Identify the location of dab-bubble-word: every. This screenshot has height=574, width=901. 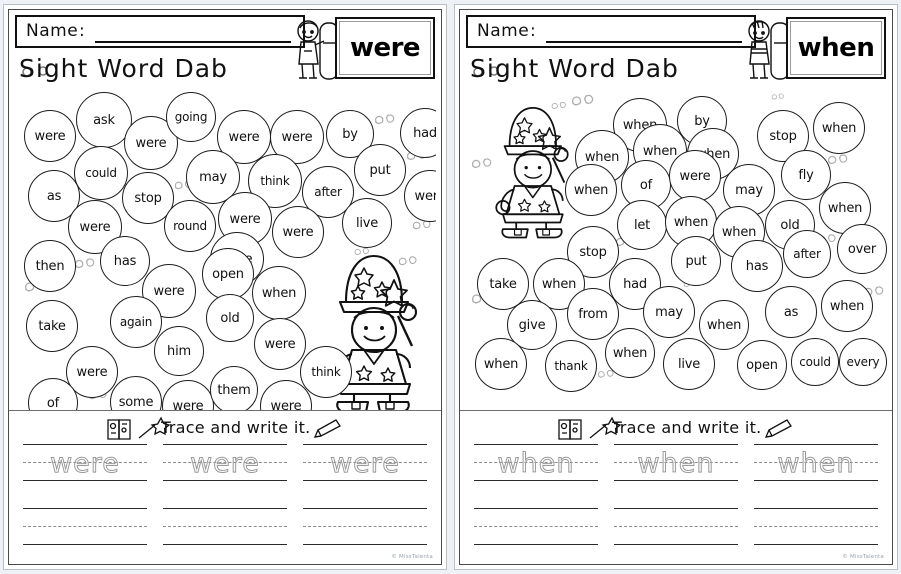
(863, 362).